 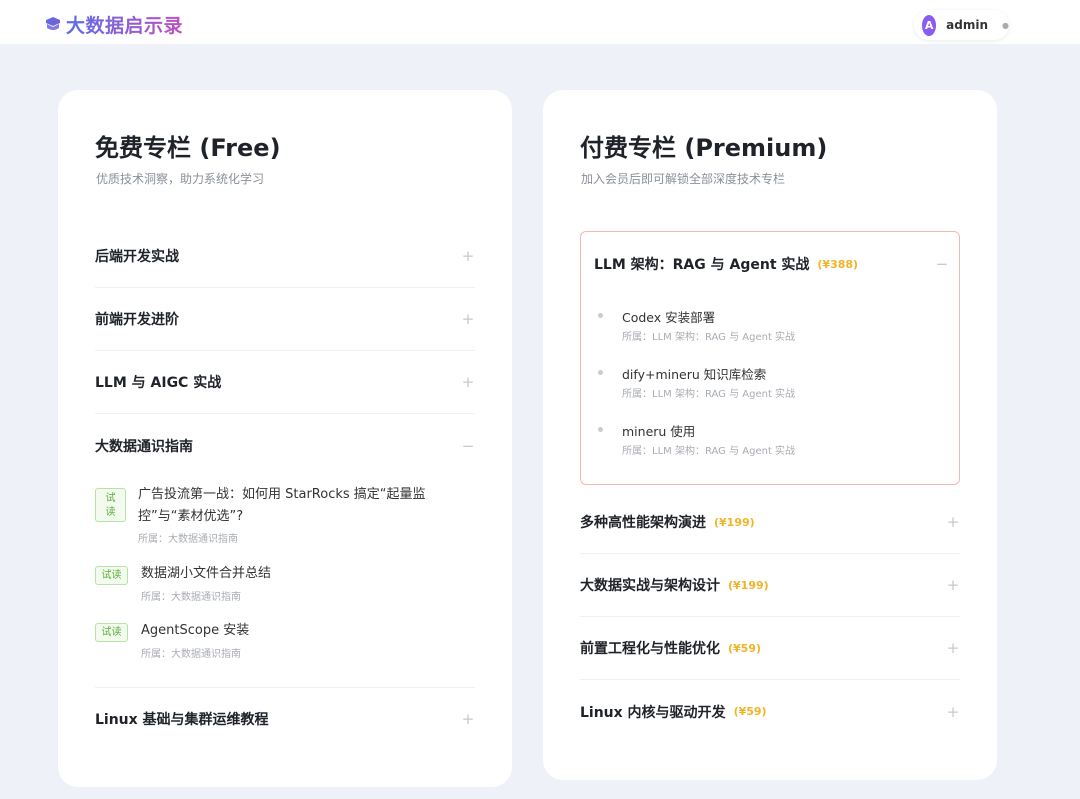 What do you see at coordinates (770, 522) in the screenshot?
I see `premium-section-row: 多种高性能架构演进 (¥199) +` at bounding box center [770, 522].